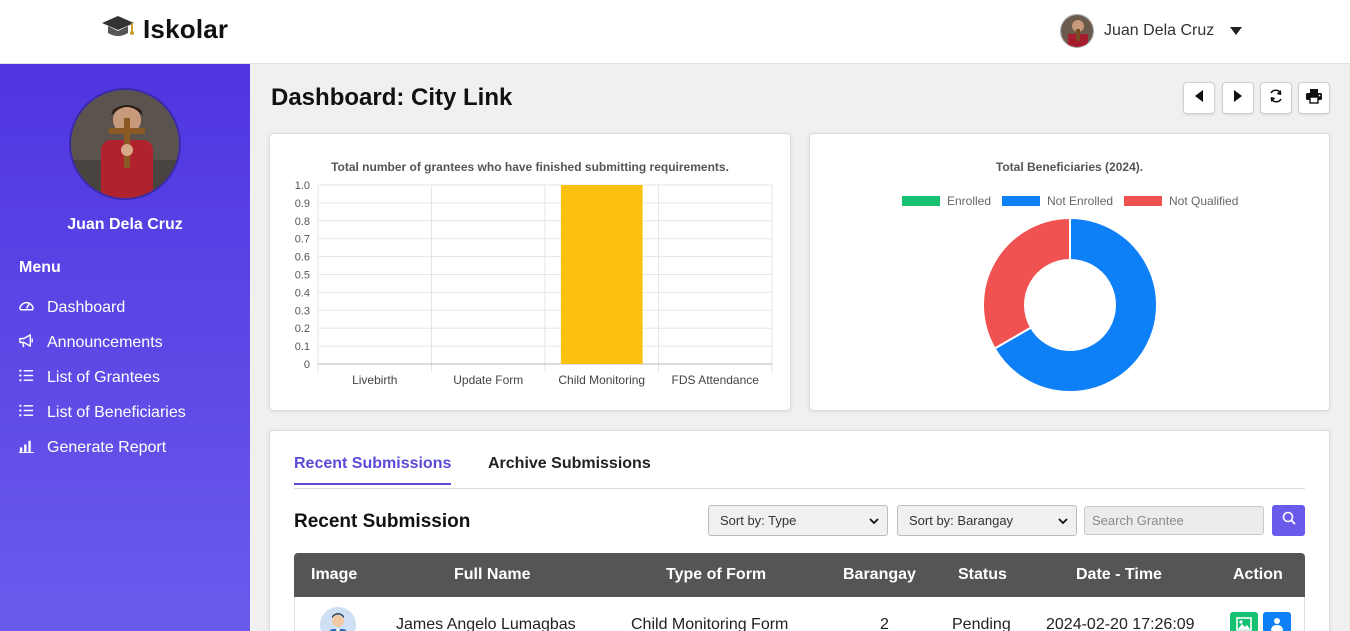  I want to click on y-tick-label: 0.7, so click(302, 240).